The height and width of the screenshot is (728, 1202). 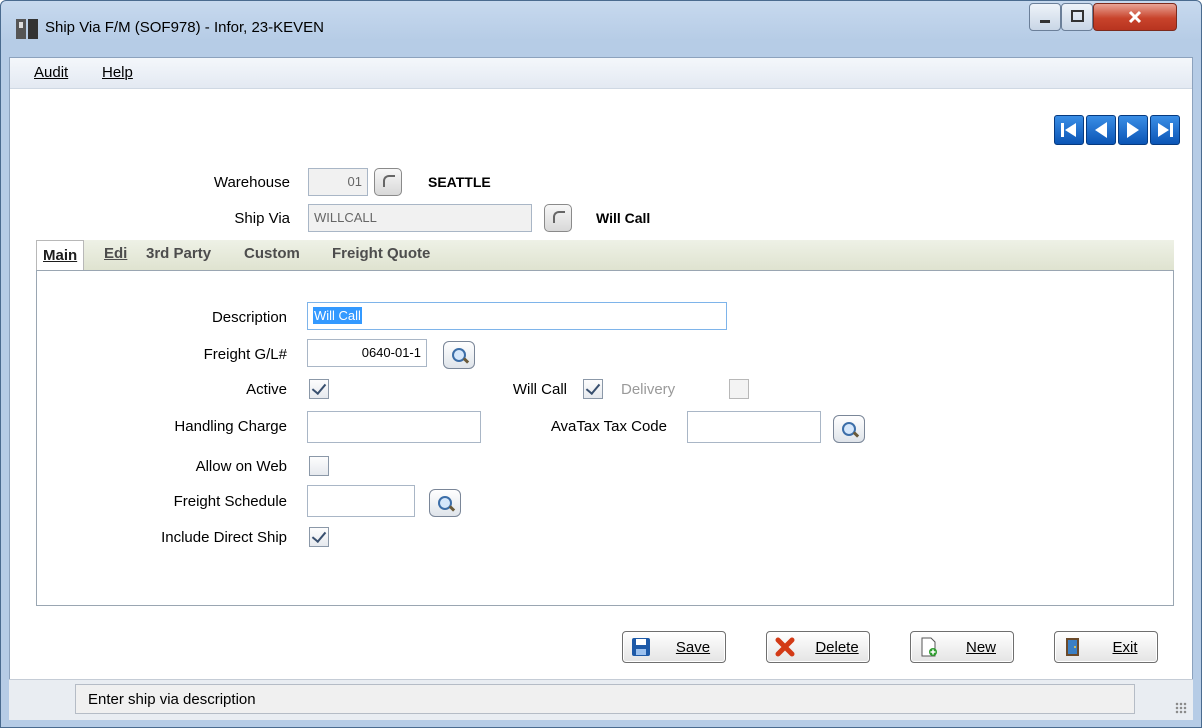 I want to click on will-call-checkbox, so click(x=593, y=389).